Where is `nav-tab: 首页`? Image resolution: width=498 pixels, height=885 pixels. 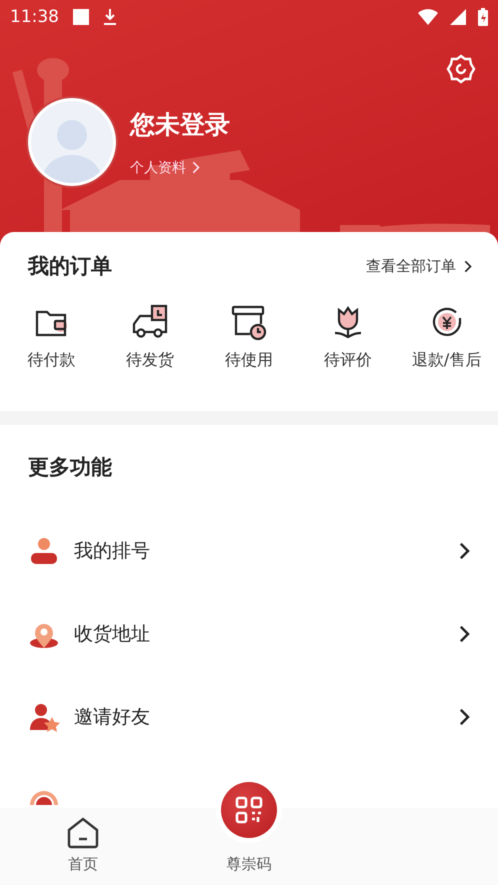 nav-tab: 首页 is located at coordinates (83, 864).